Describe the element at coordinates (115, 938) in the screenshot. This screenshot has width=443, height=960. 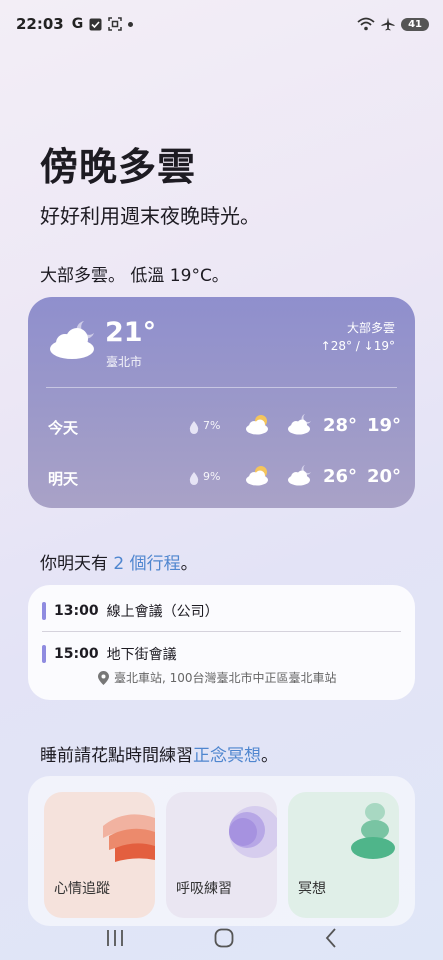
I see `recent-apps-icon` at that location.